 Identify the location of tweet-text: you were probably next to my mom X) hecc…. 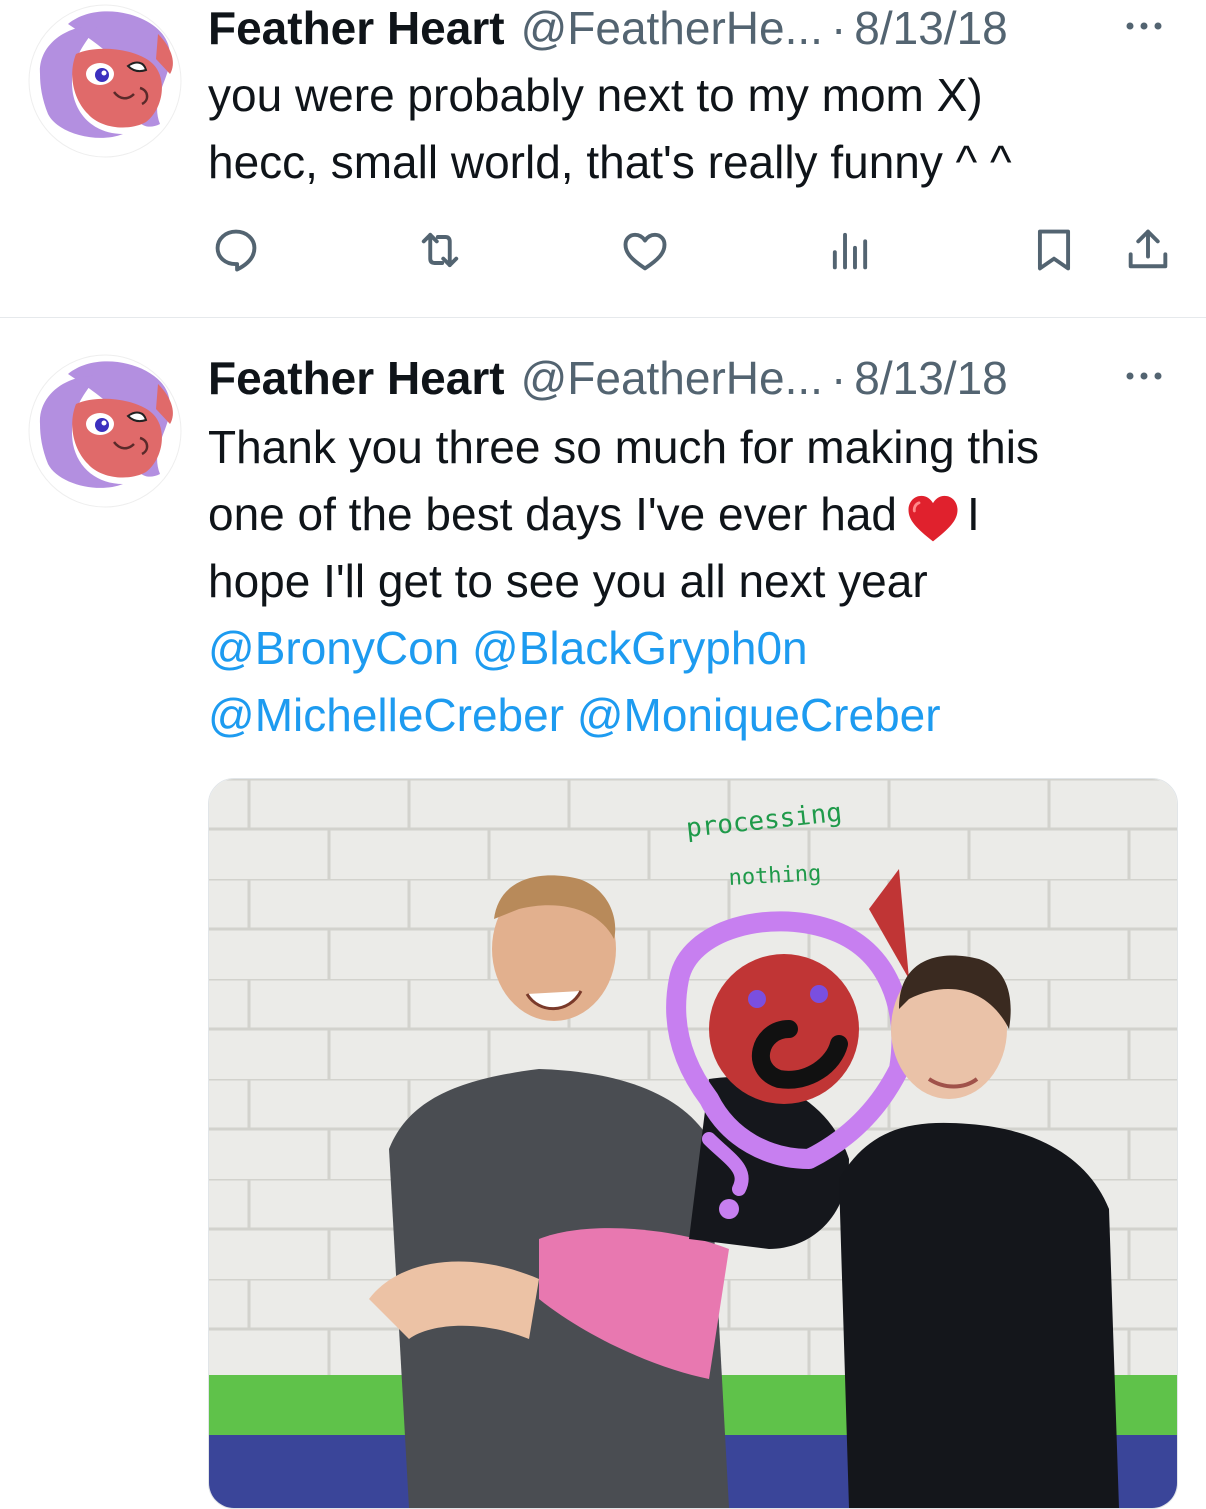
(687, 129).